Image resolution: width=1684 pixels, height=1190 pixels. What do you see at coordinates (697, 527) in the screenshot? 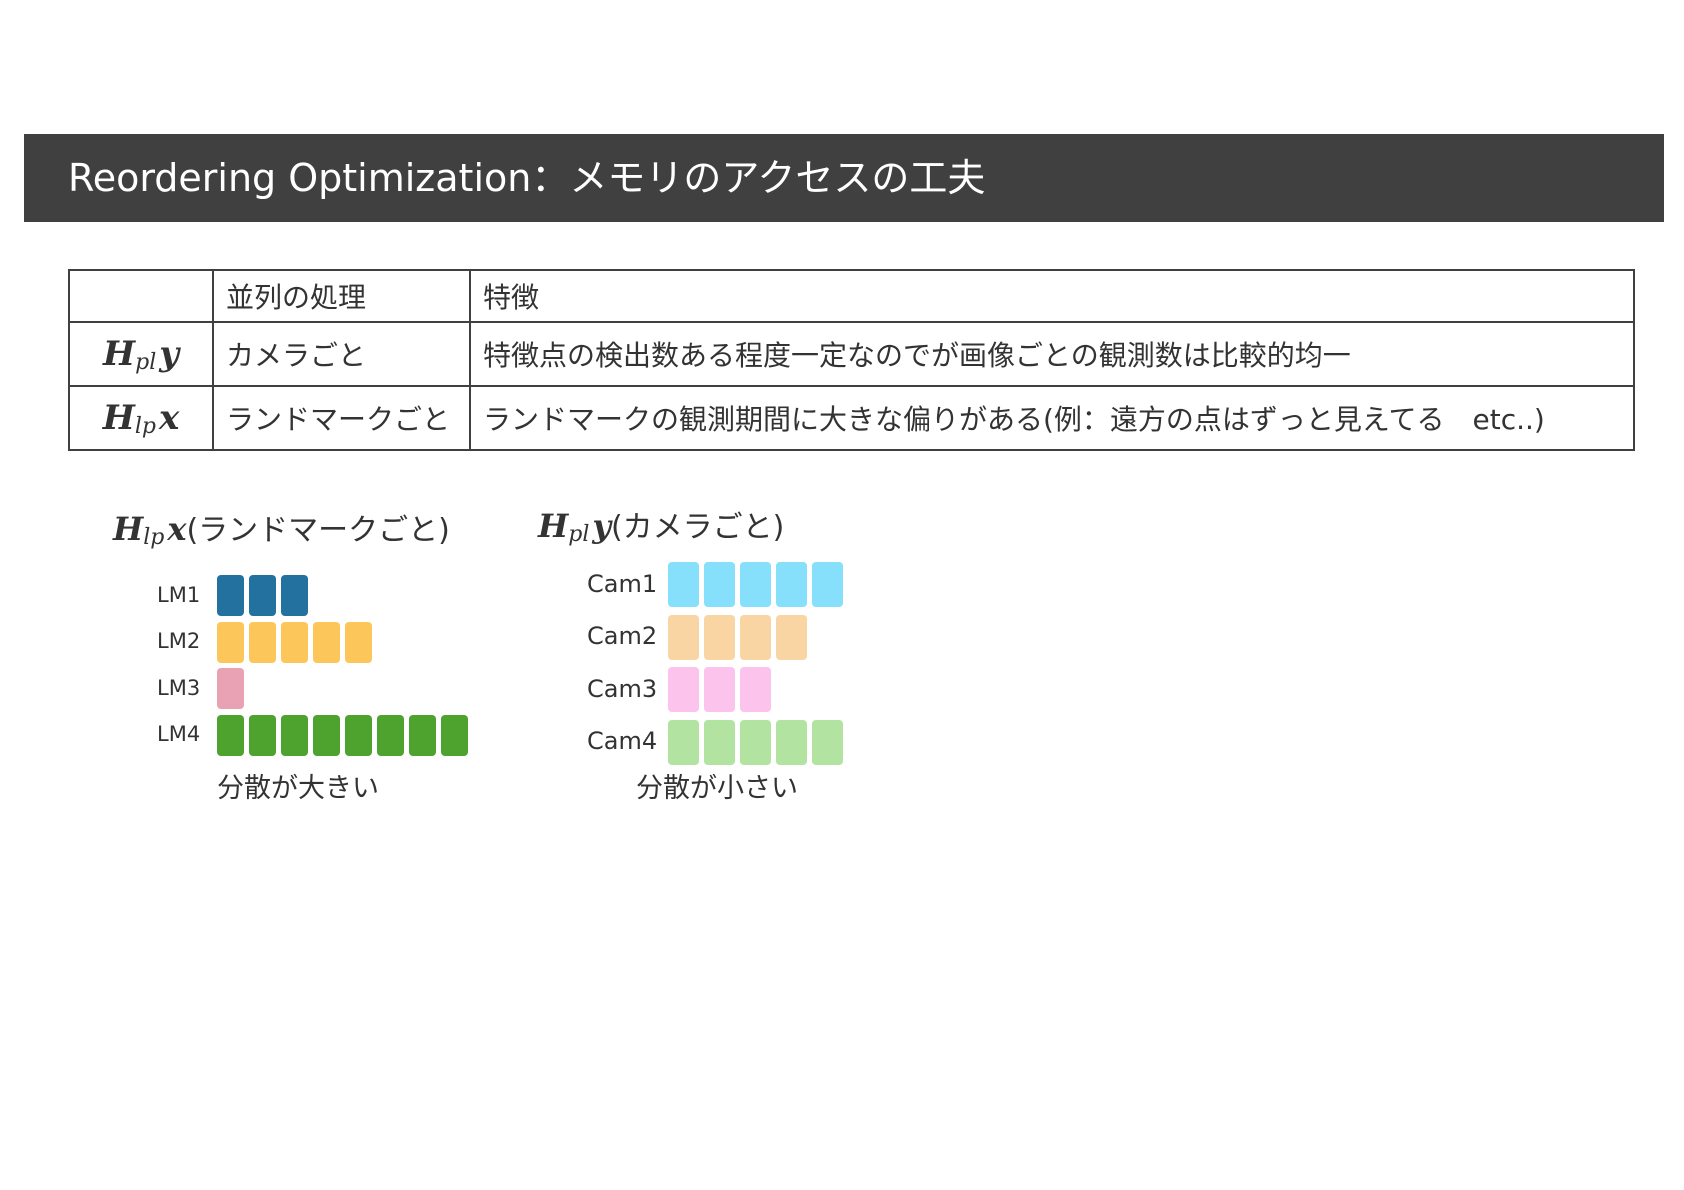
I see `title-suffix: (カメラごと)` at bounding box center [697, 527].